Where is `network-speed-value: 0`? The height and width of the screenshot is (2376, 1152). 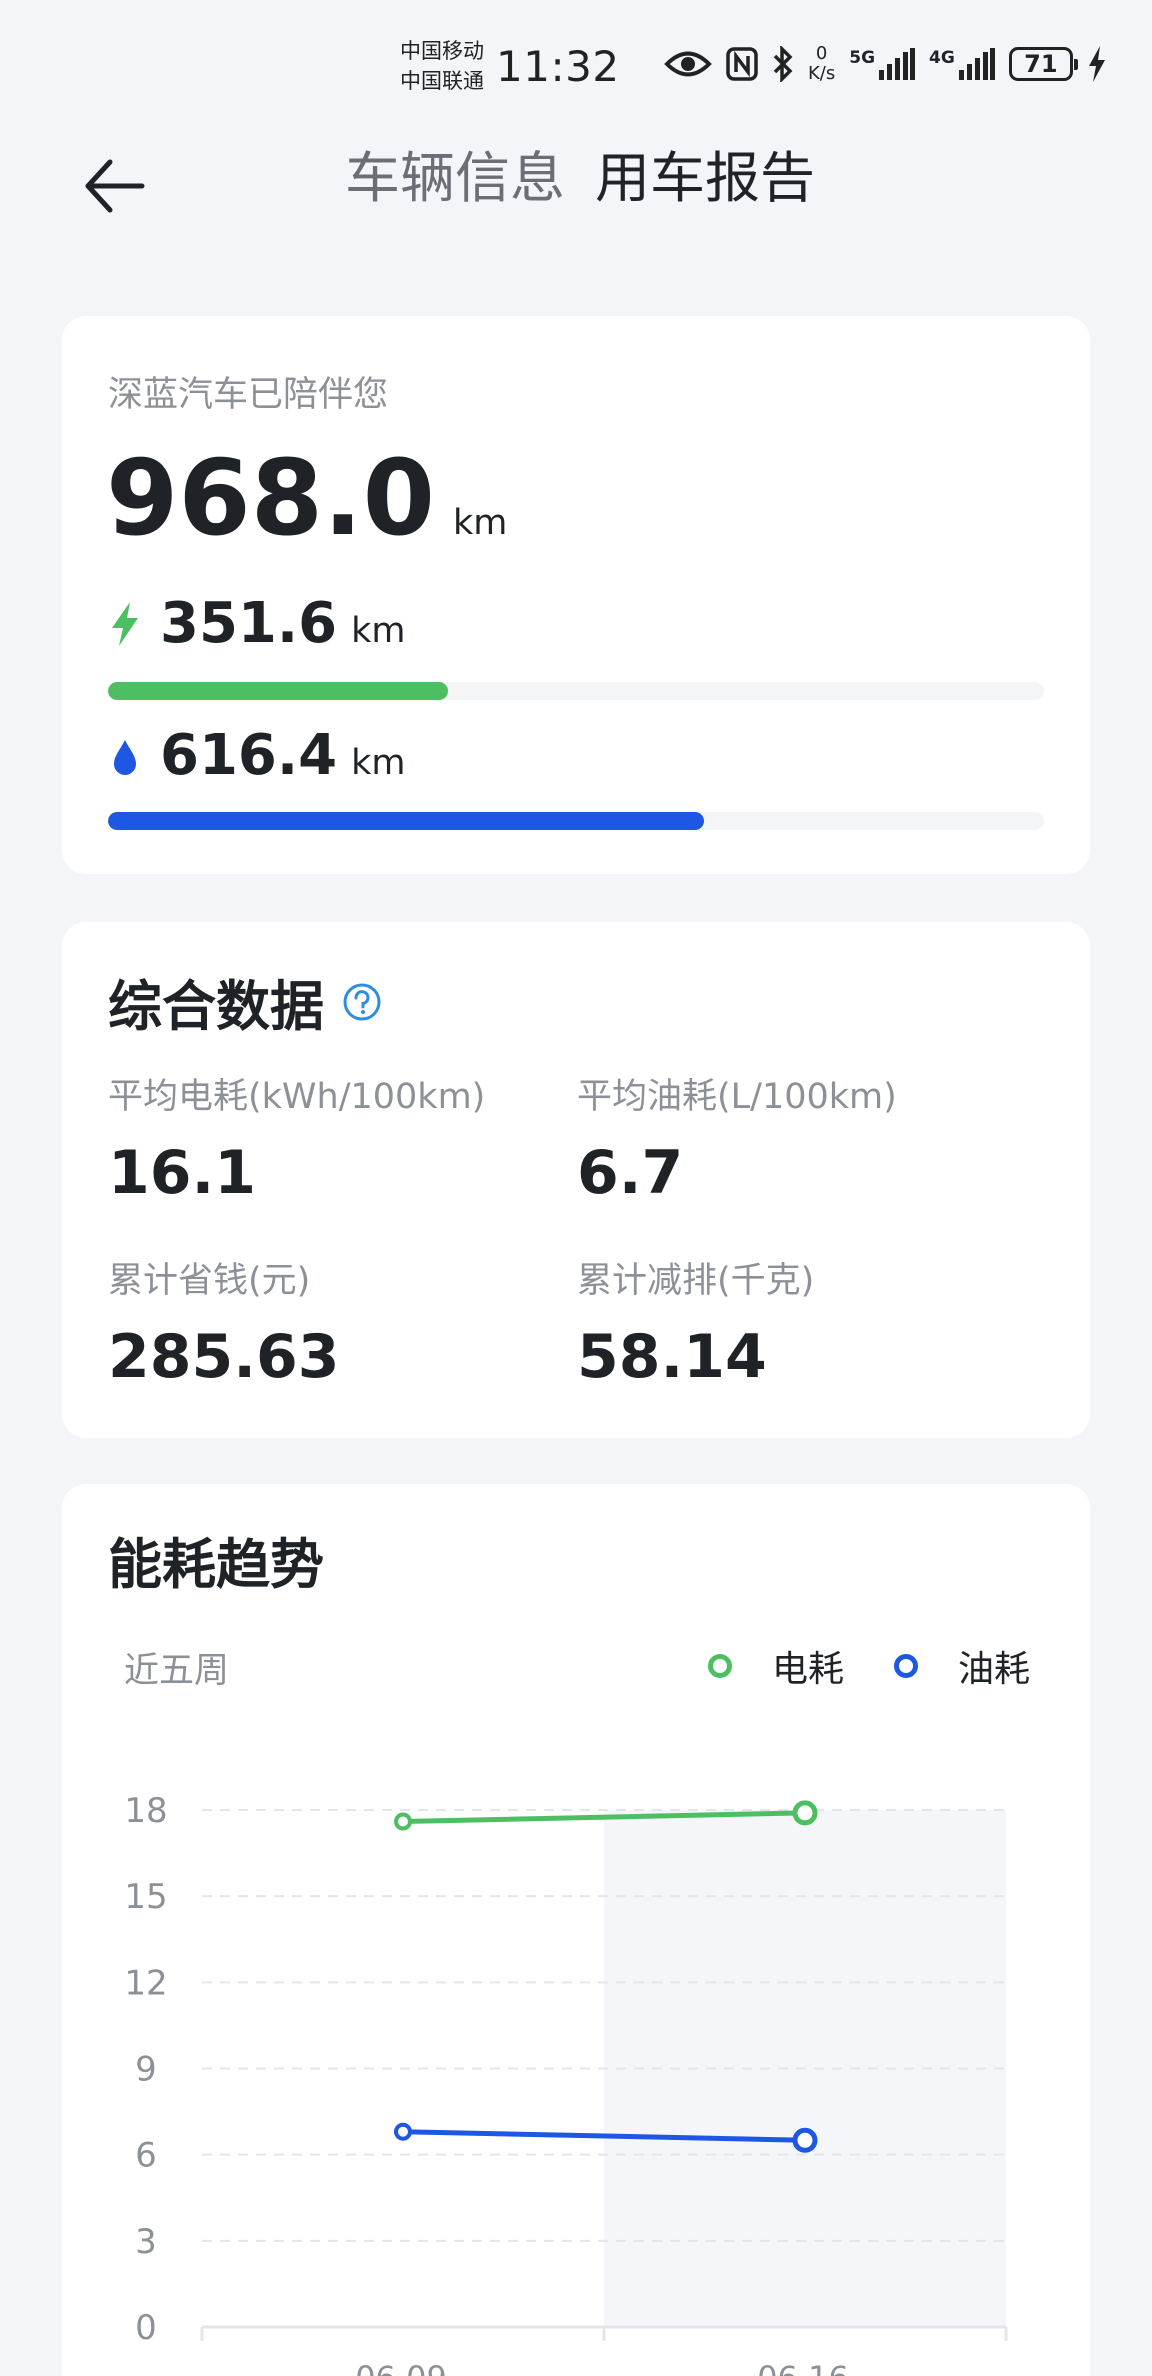
network-speed-value: 0 is located at coordinates (821, 53).